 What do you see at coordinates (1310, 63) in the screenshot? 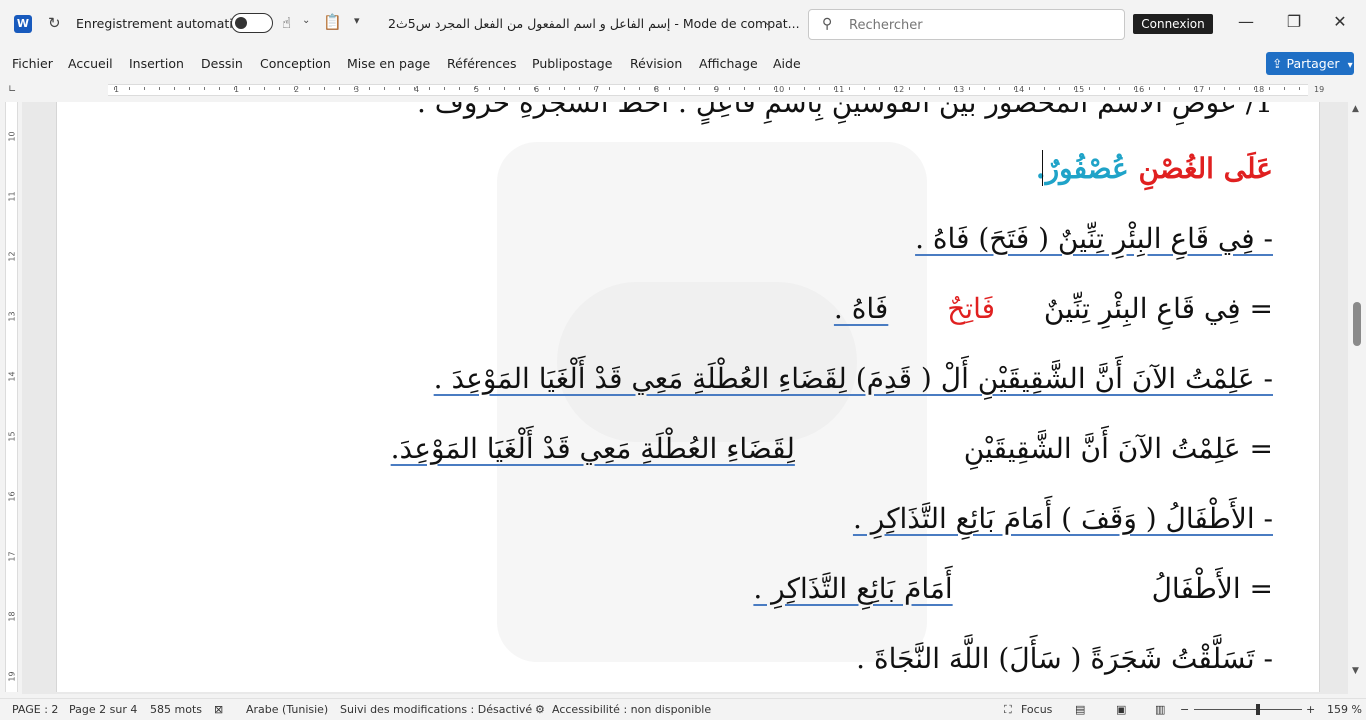
I see `share-button: ⇪ Partager ▾` at bounding box center [1310, 63].